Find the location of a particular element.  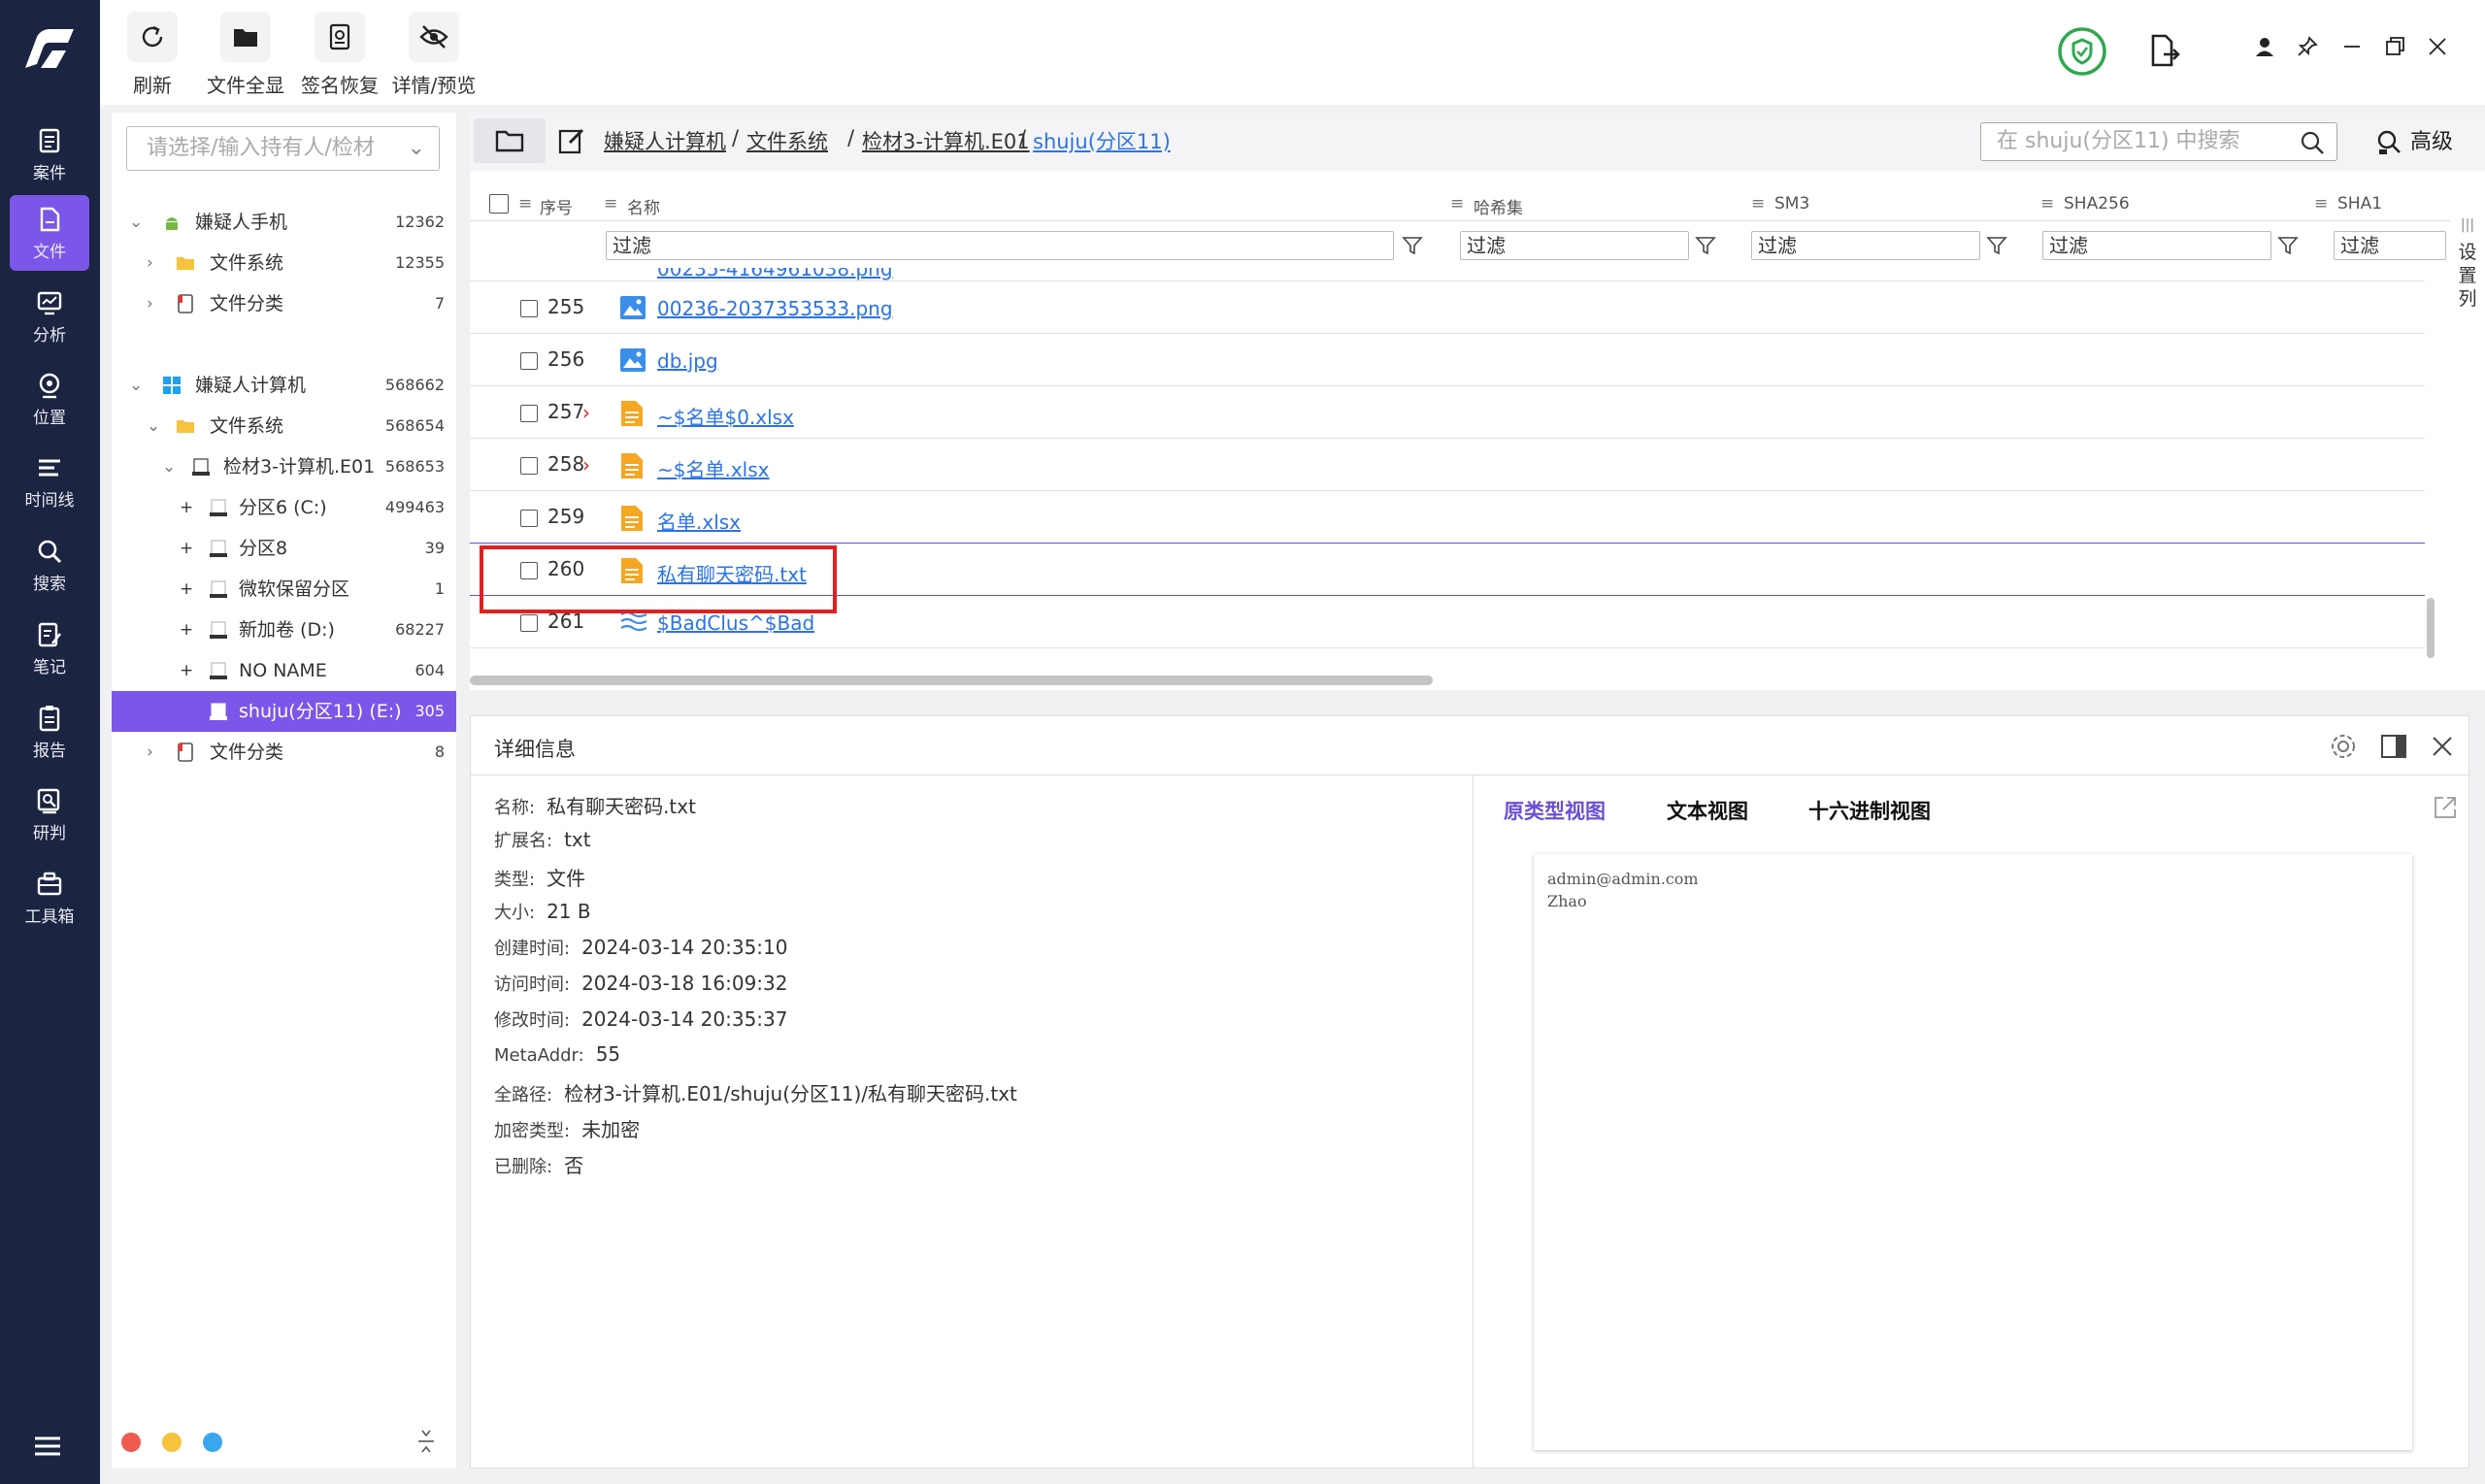

horizontal-scrollbar is located at coordinates (951, 680).